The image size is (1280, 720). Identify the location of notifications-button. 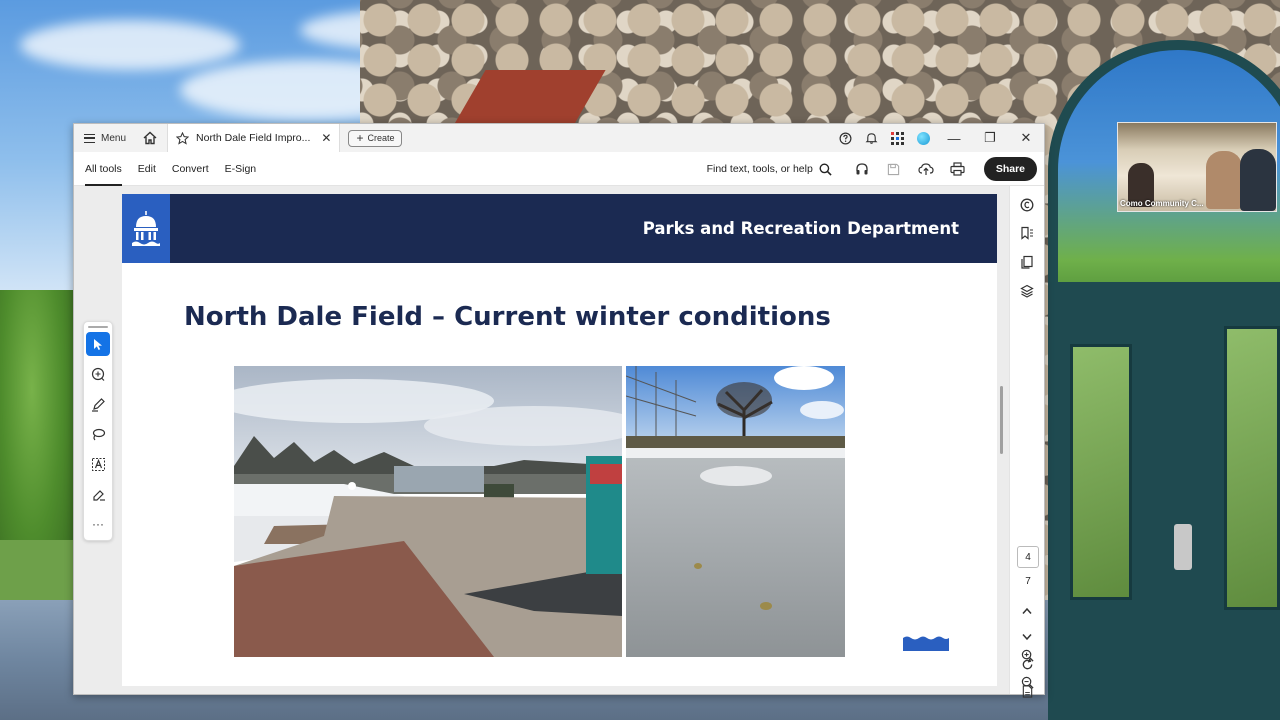
(871, 138).